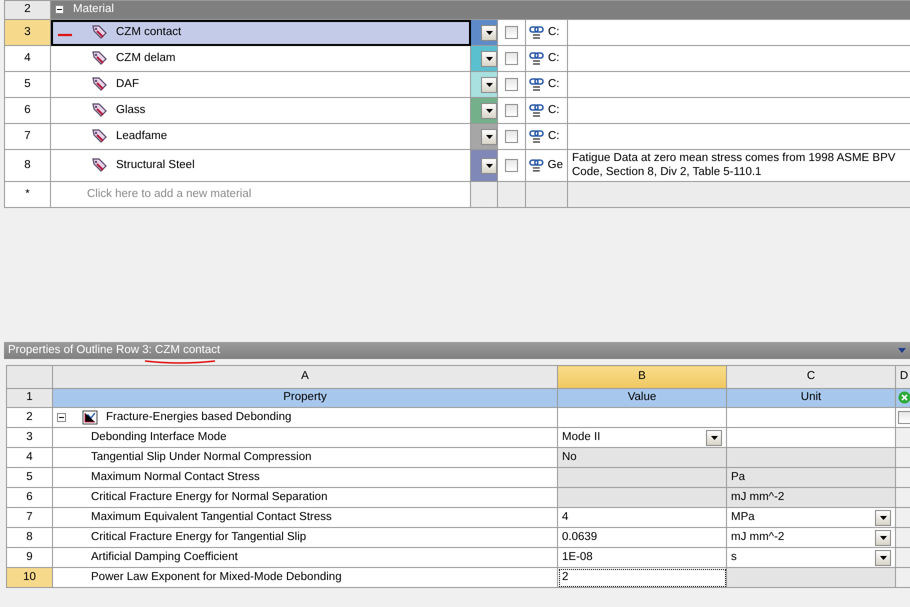  Describe the element at coordinates (904, 397) in the screenshot. I see `status-icon` at that location.